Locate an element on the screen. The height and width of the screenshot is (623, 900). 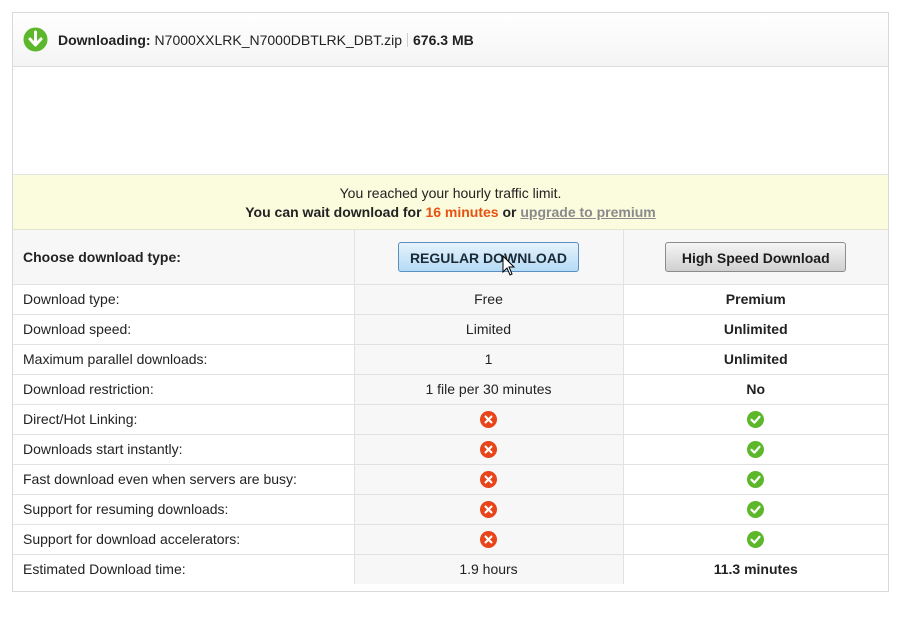
free-value: 1 file per 30 minutes is located at coordinates (488, 389).